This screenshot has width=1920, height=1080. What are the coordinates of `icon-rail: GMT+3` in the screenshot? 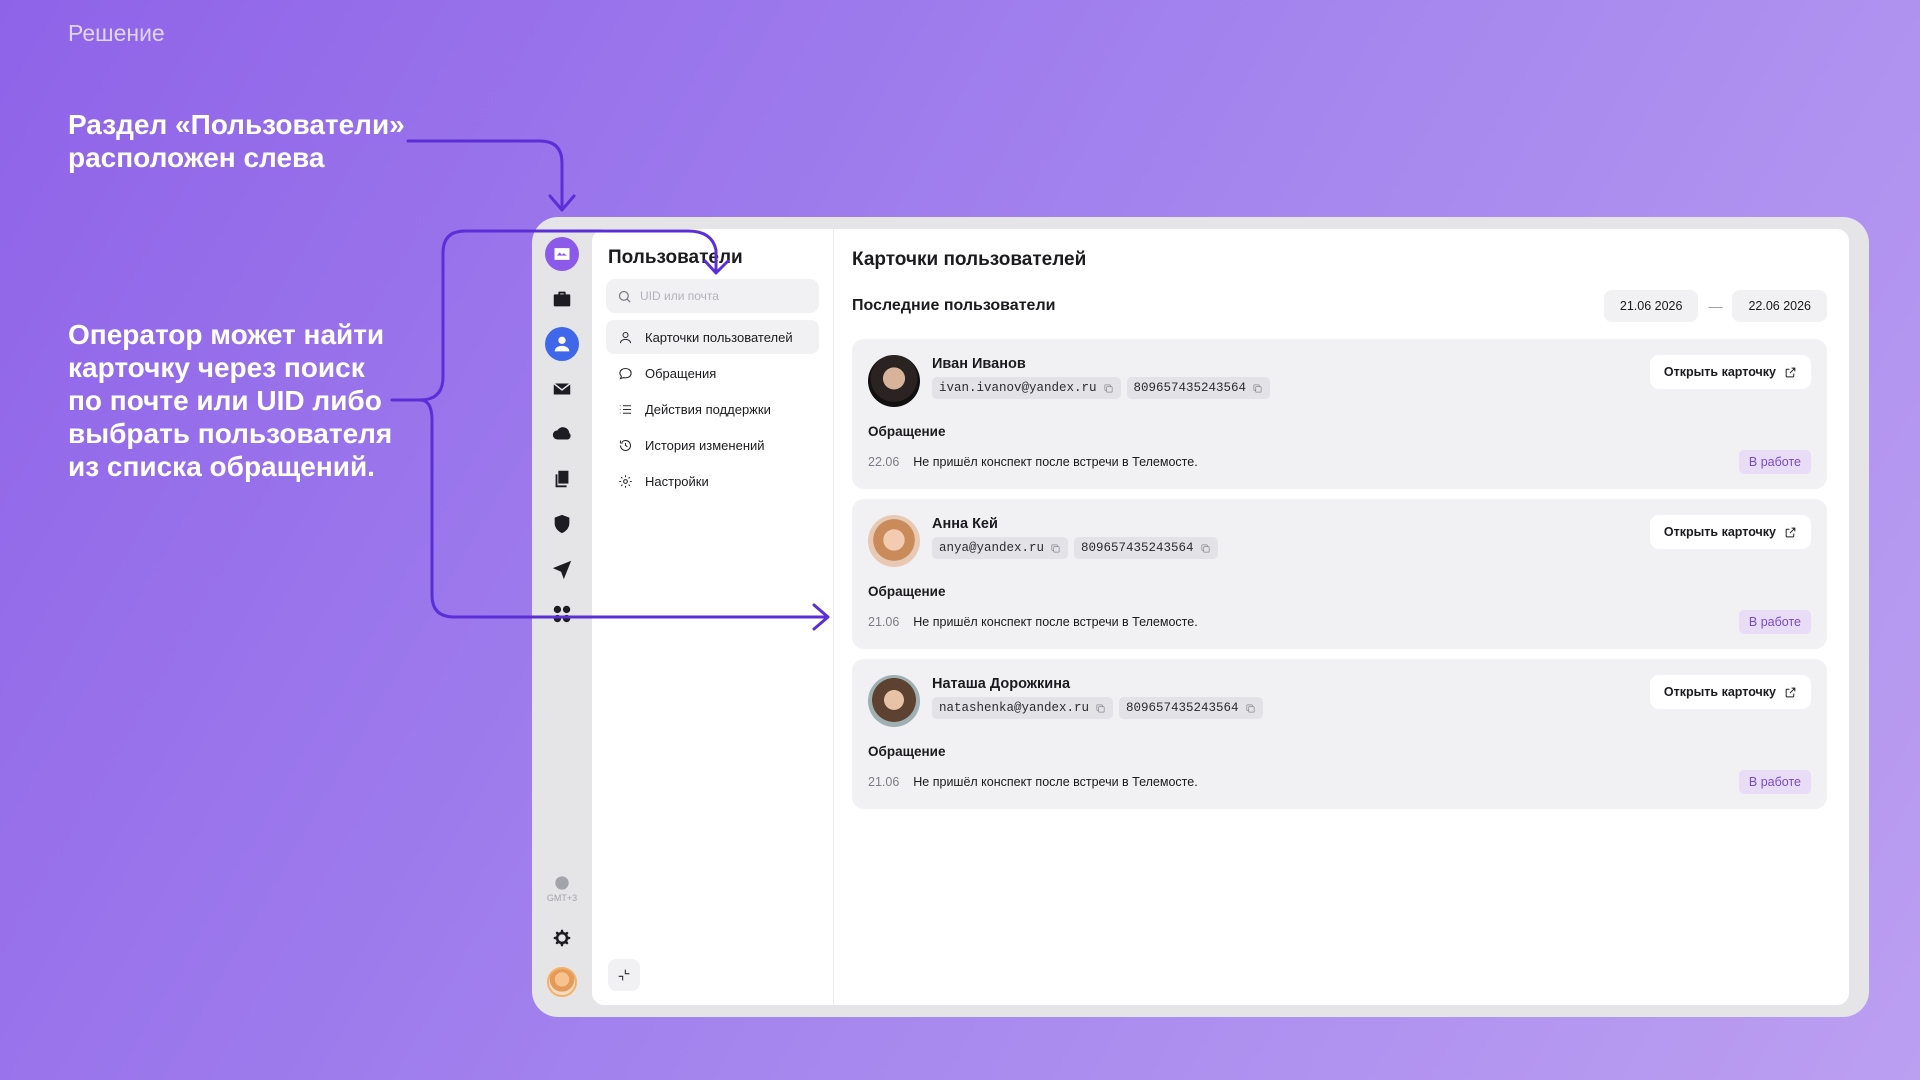 It's located at (562, 617).